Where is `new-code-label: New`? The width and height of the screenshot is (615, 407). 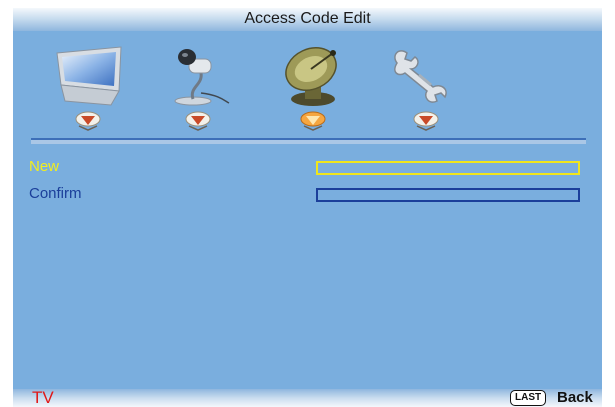 new-code-label: New is located at coordinates (44, 166).